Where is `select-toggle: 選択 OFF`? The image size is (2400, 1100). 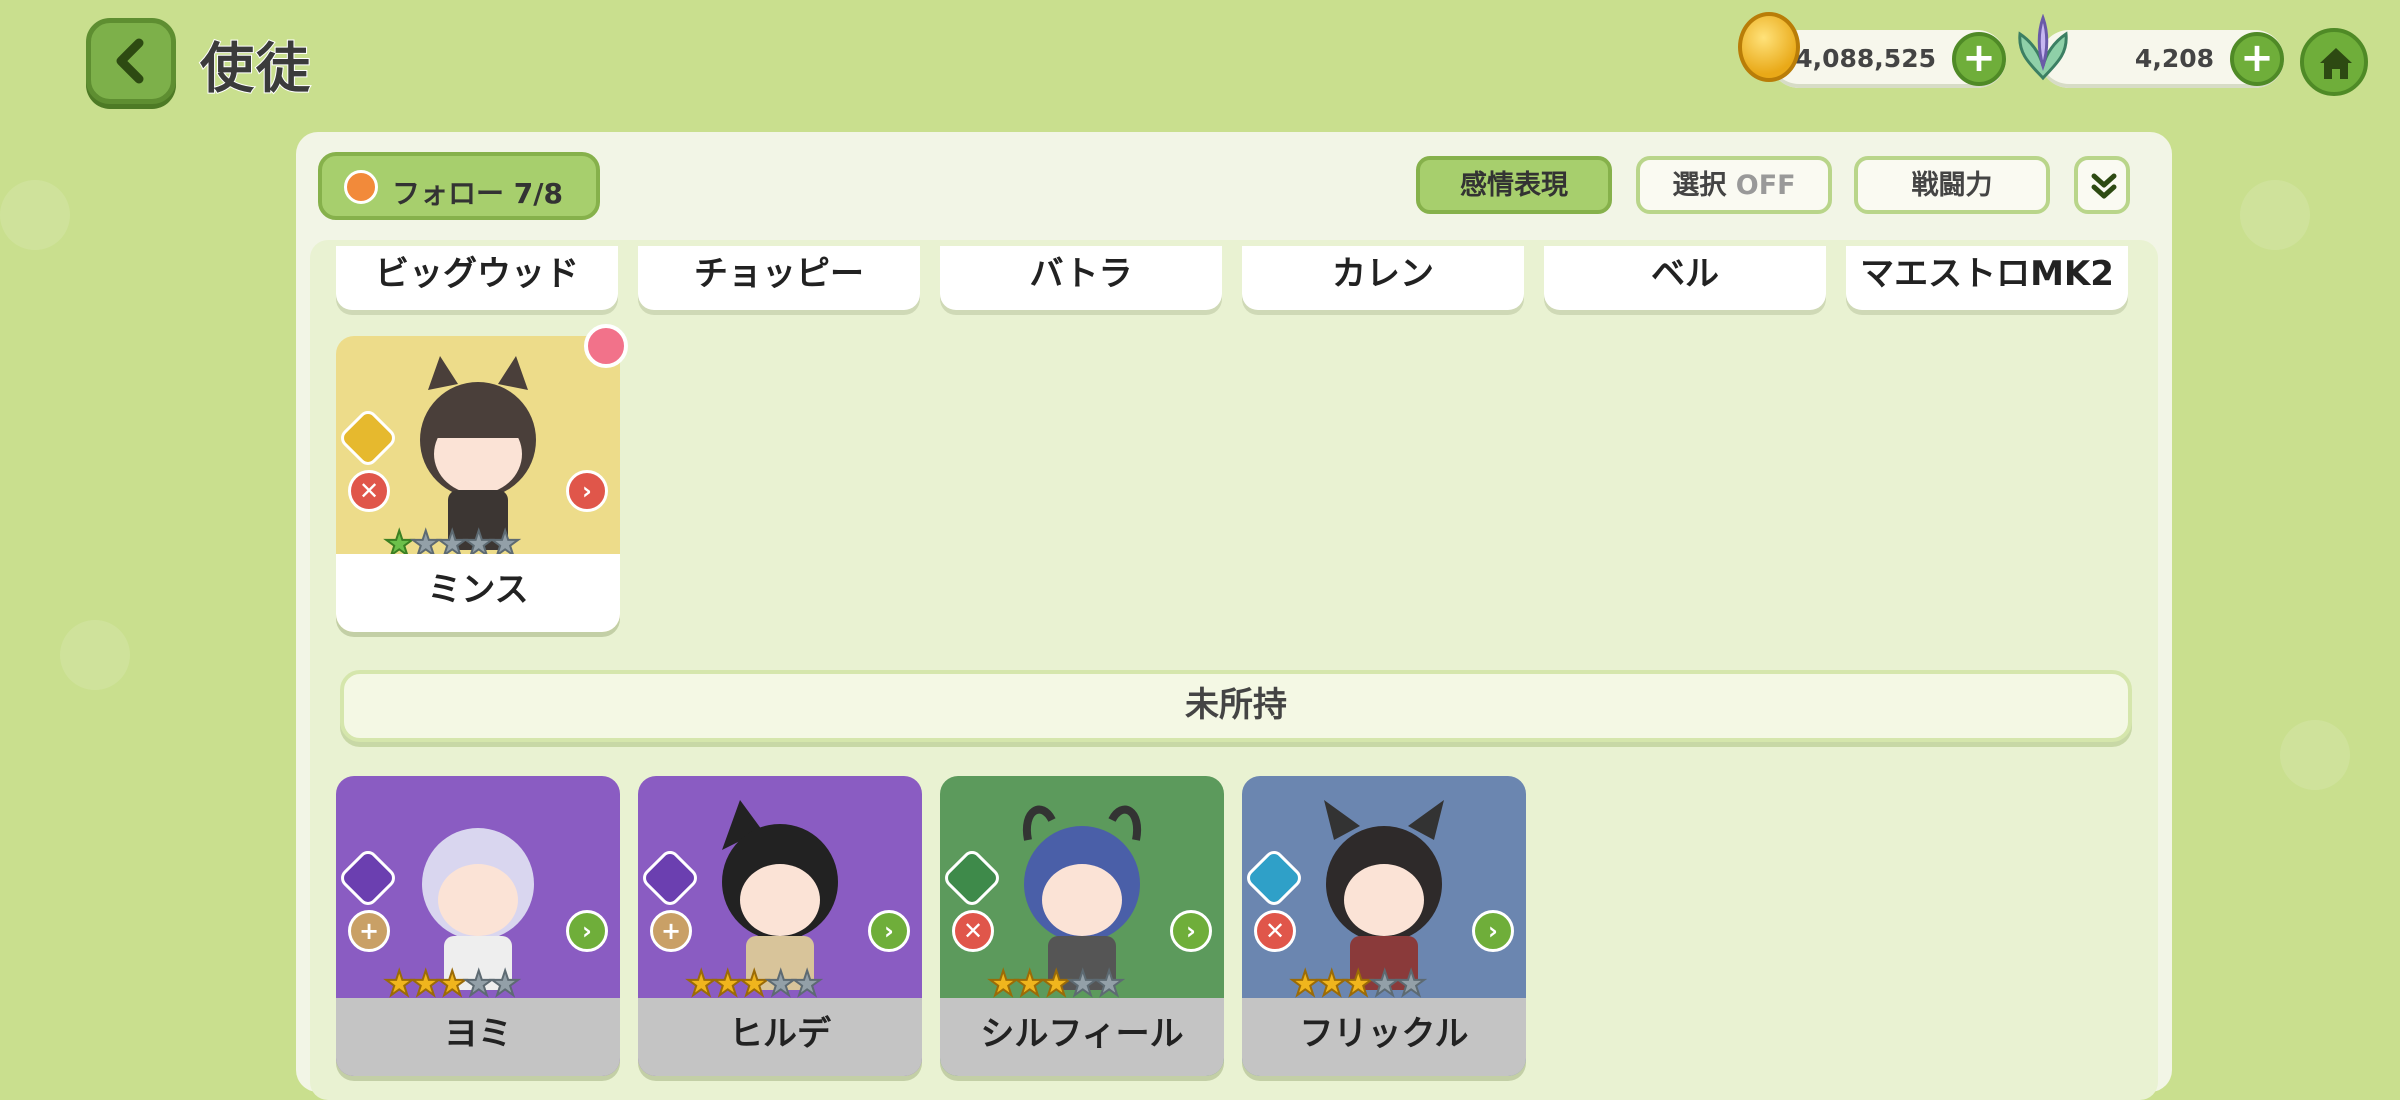
select-toggle: 選択 OFF is located at coordinates (1734, 185).